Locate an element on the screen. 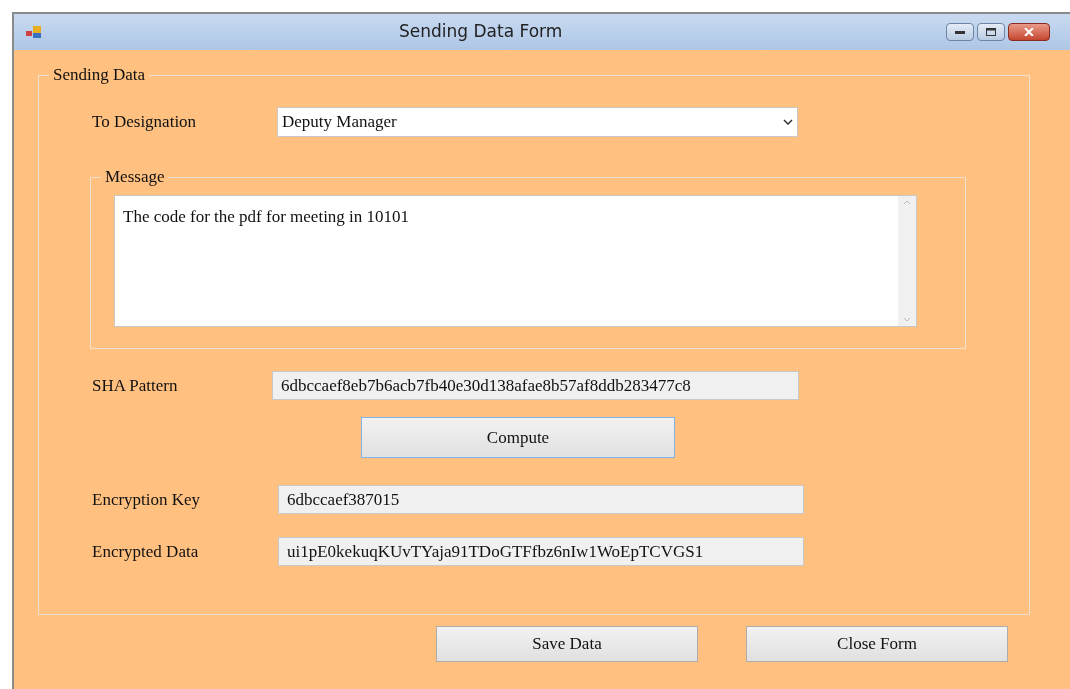 The image size is (1070, 689). field-label: Encryption Key is located at coordinates (147, 499).